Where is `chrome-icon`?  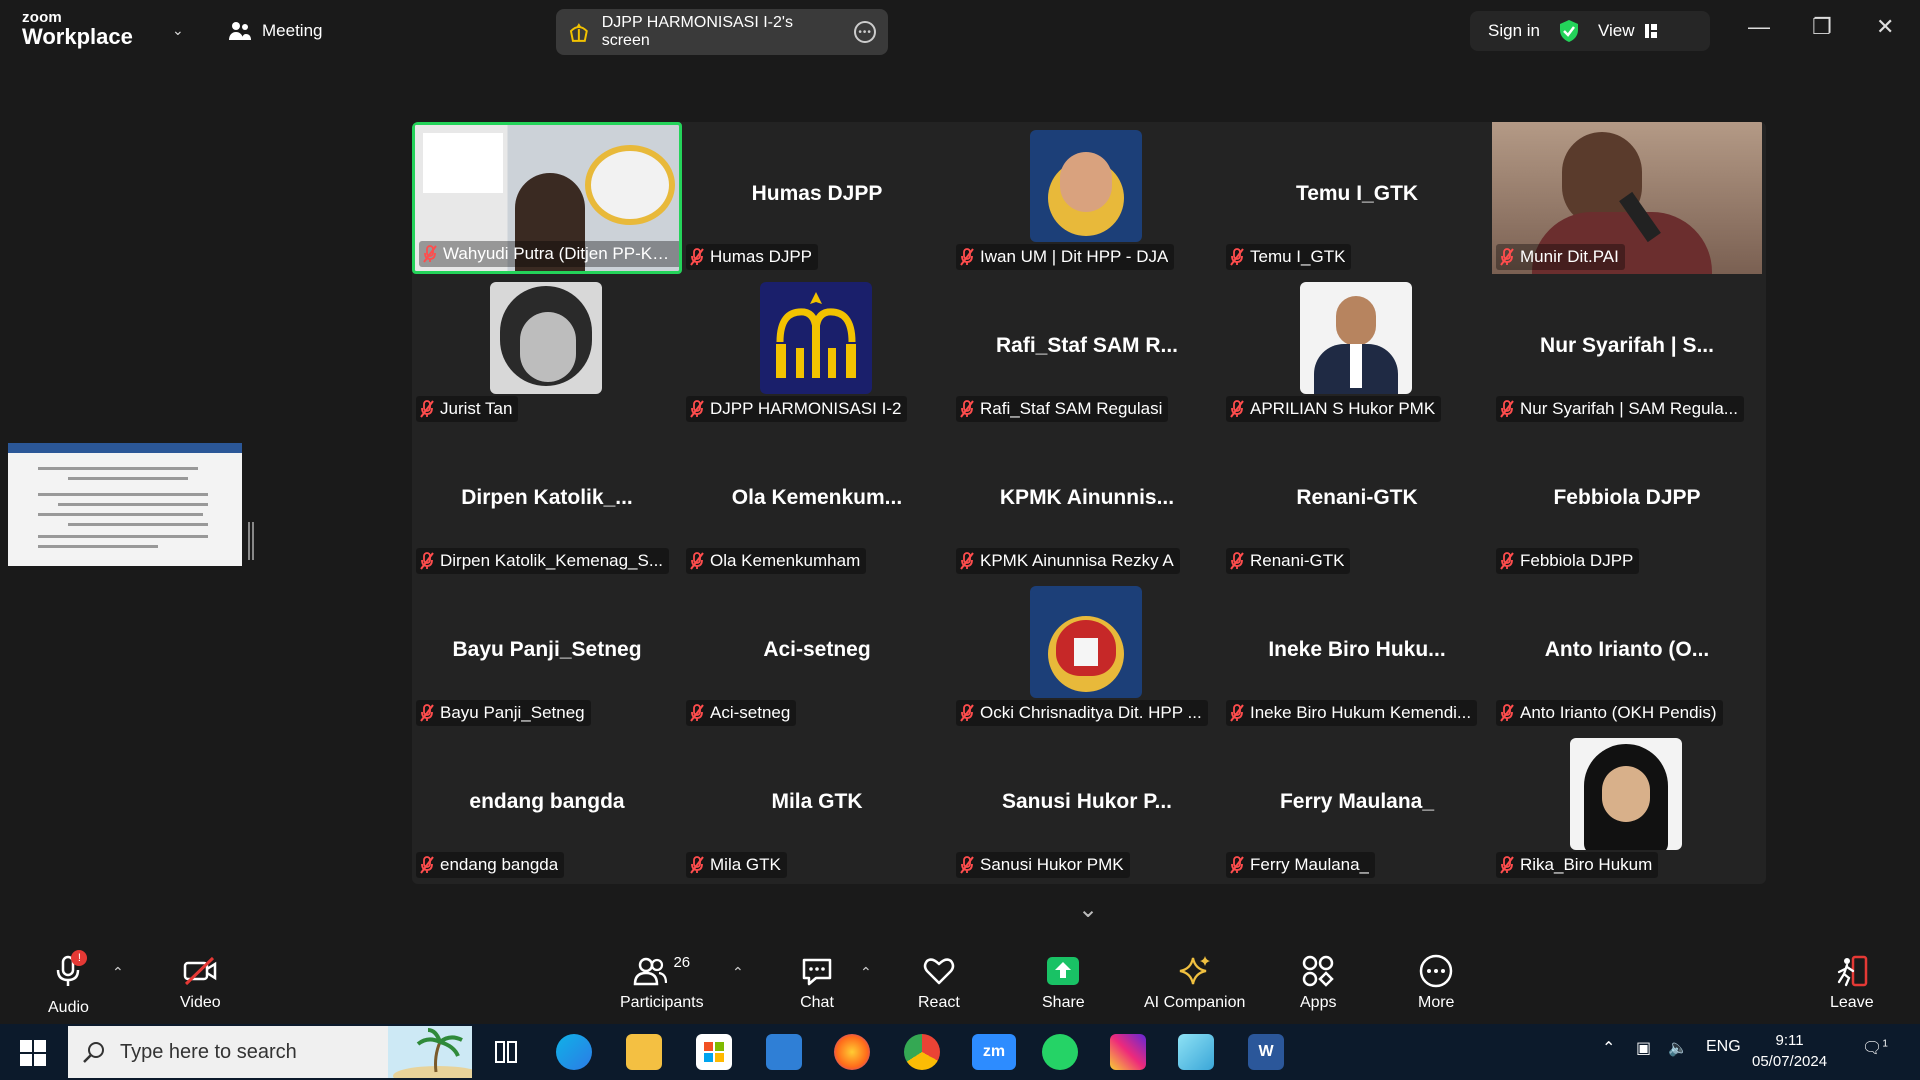
chrome-icon is located at coordinates (922, 1052).